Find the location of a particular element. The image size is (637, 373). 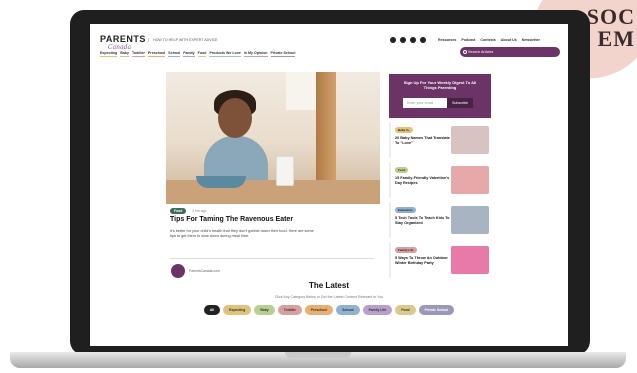

nav-item-private-school: Private School is located at coordinates (283, 54).